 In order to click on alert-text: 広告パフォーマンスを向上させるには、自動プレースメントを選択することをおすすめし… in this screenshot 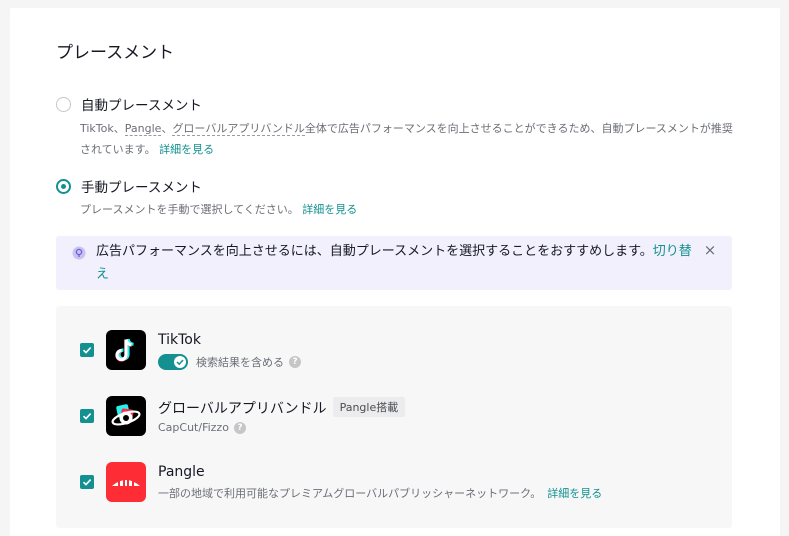, I will do `click(374, 251)`.